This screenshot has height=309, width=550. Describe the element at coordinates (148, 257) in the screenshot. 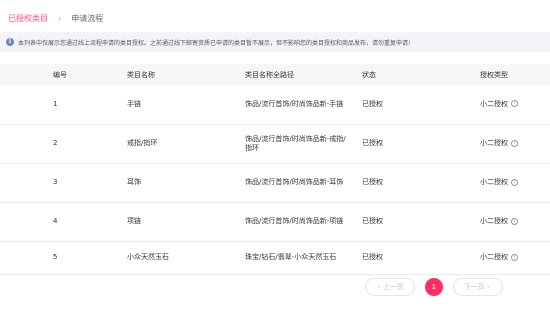

I see `cell-category-name: 小众天然玉石` at that location.